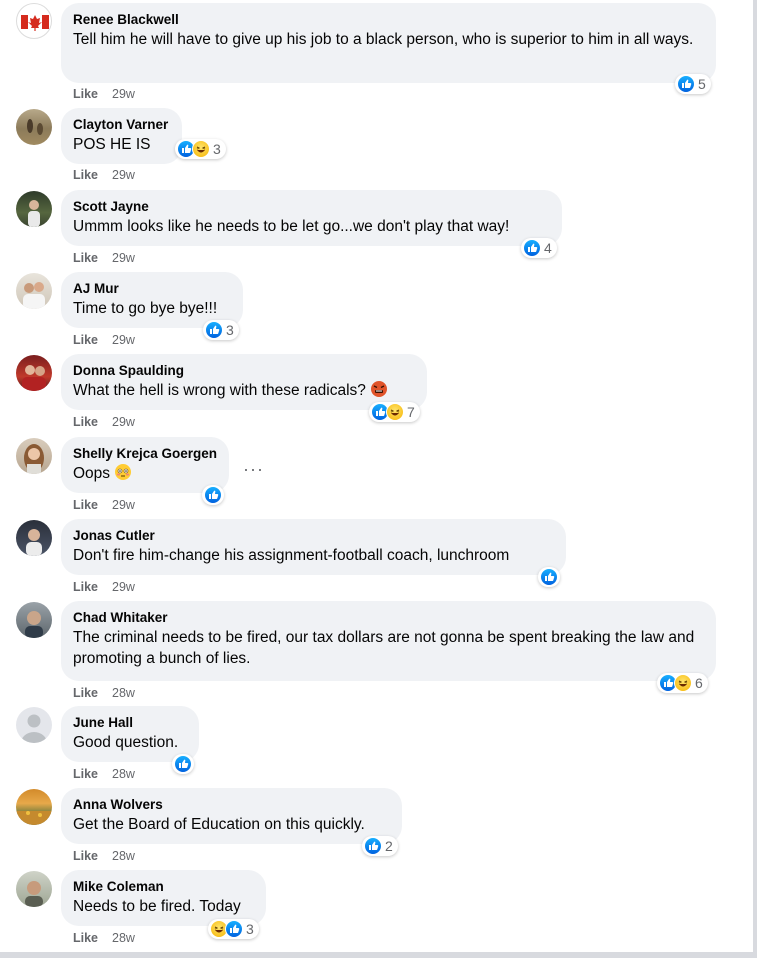  What do you see at coordinates (123, 475) in the screenshot?
I see `flushed-face-emoji` at bounding box center [123, 475].